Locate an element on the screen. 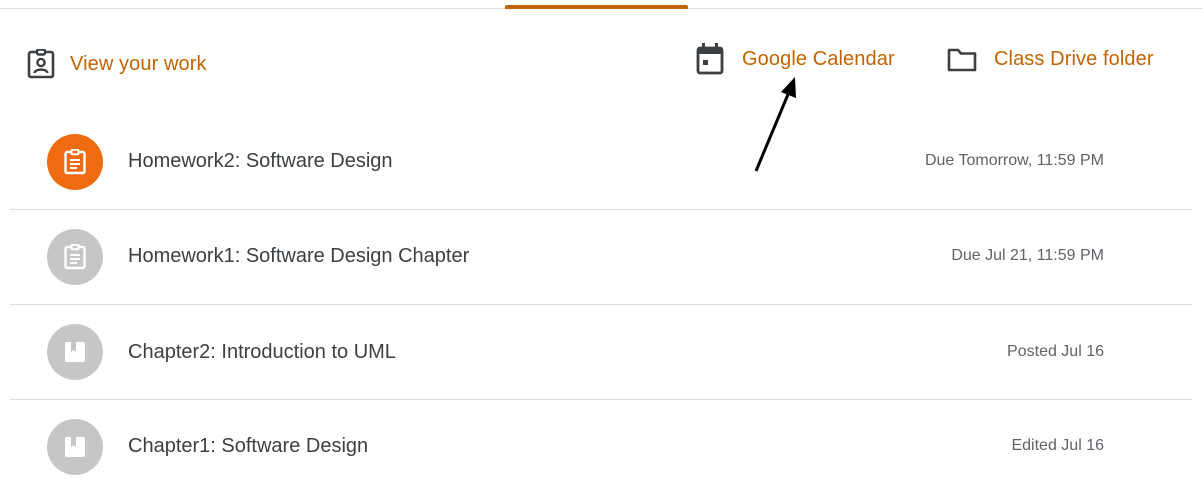  list-item-posted-date: Posted Jul 16 is located at coordinates (1055, 351).